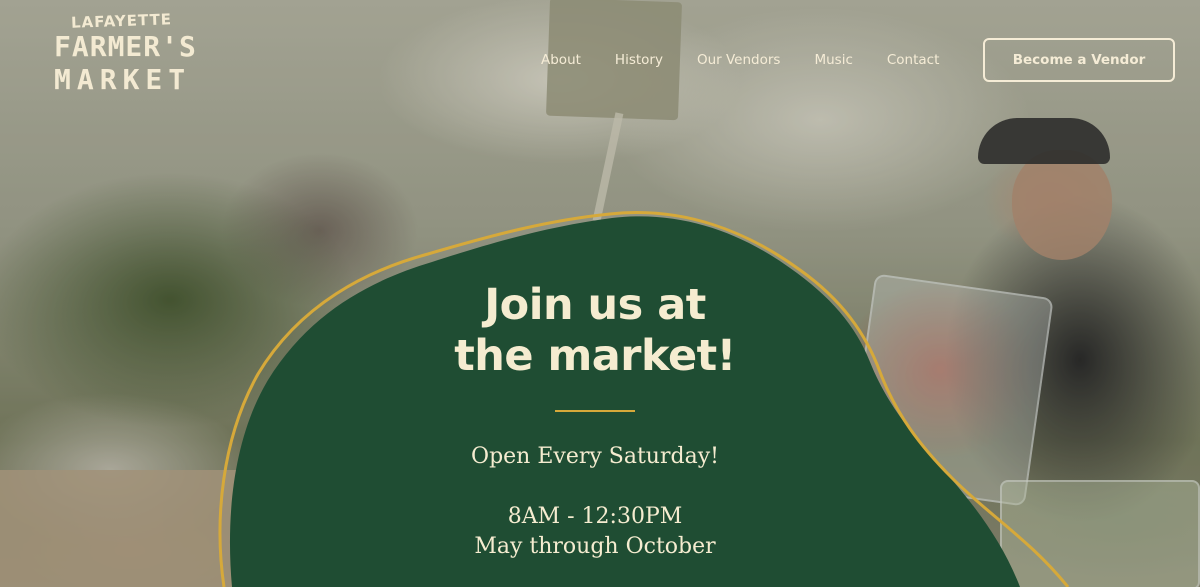 This screenshot has height=587, width=1200. Describe the element at coordinates (595, 305) in the screenshot. I see `hero-title-line1: Join us at` at that location.